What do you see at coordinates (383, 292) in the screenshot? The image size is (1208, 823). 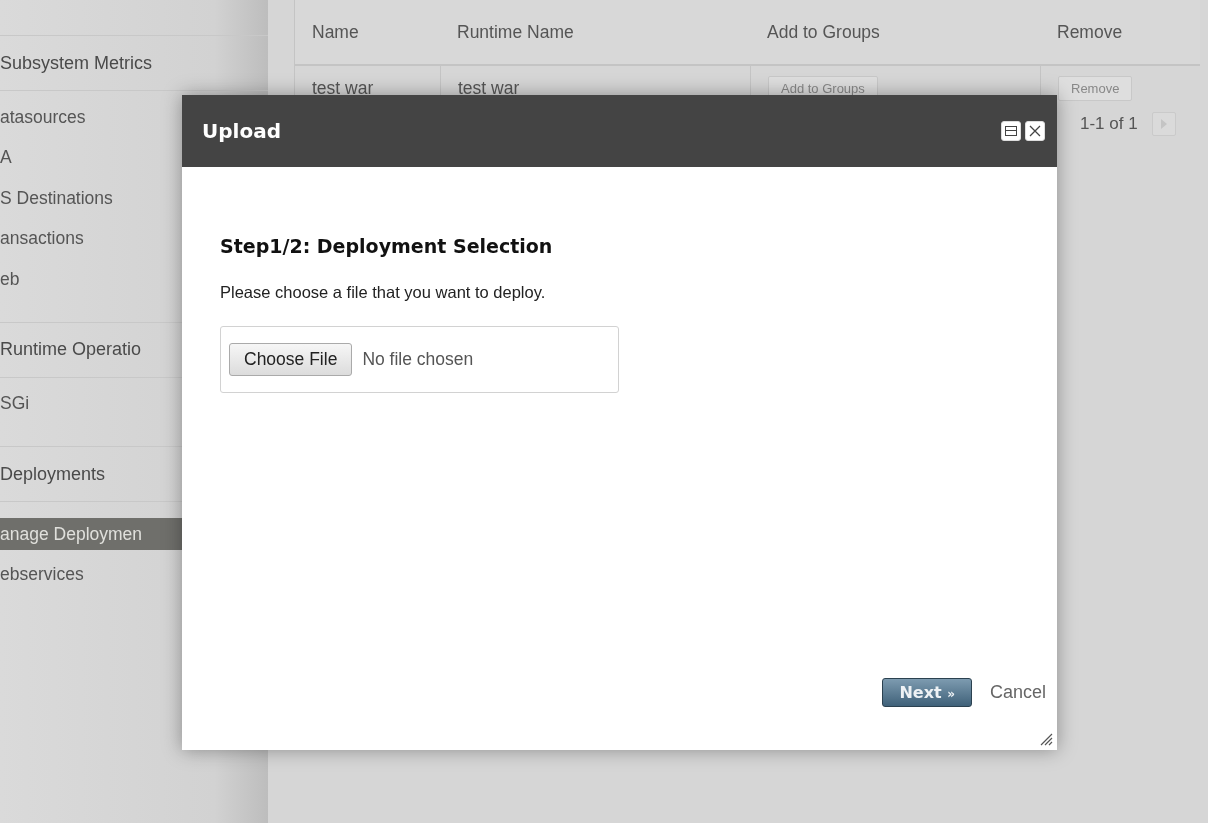 I see `instruction-text: Please choose a file that you want to deploy.` at bounding box center [383, 292].